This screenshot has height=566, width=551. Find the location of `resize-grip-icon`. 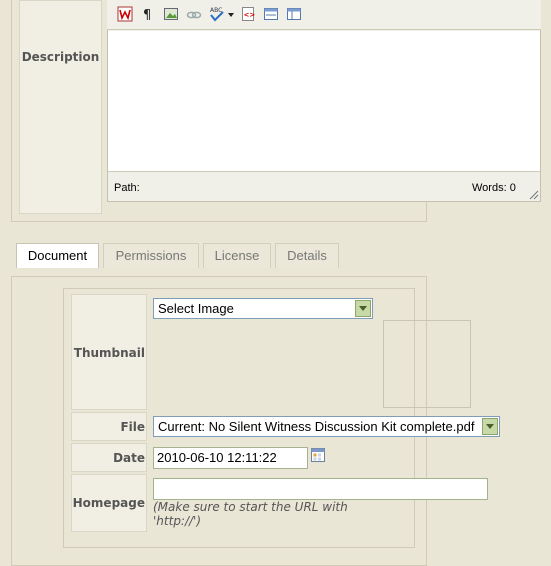

resize-grip-icon is located at coordinates (533, 194).